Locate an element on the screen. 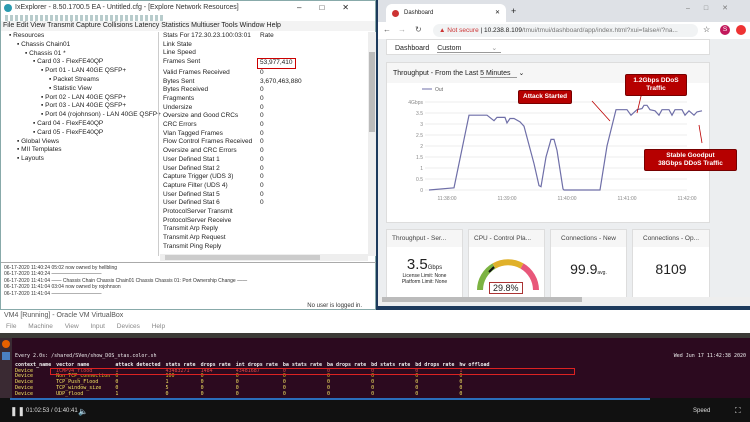 The height and width of the screenshot is (422, 750). stat-row: User Defined Stat 2 0 is located at coordinates (263, 169).